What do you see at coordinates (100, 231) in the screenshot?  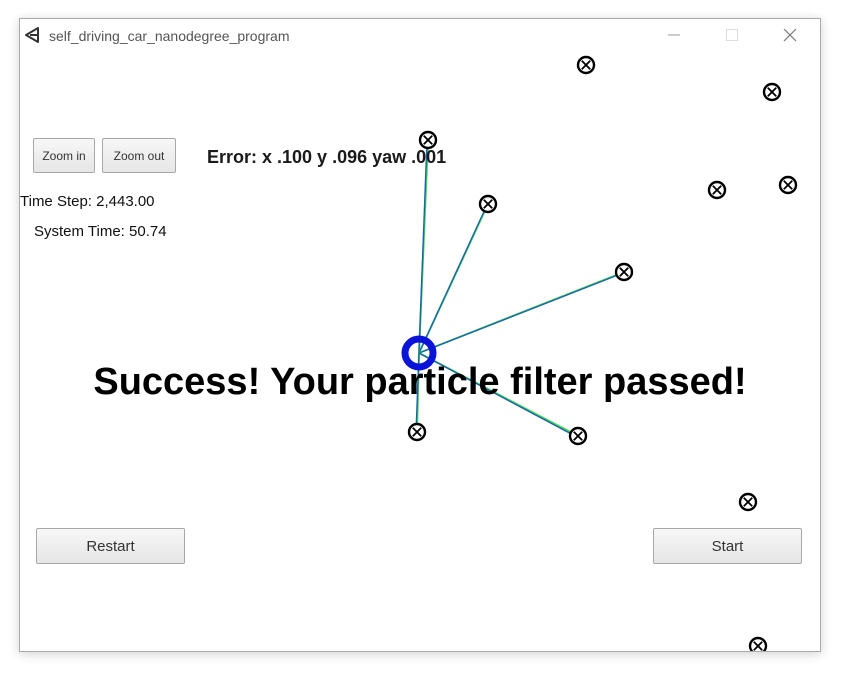 I see `system-time-readout: System Time: 50.74` at bounding box center [100, 231].